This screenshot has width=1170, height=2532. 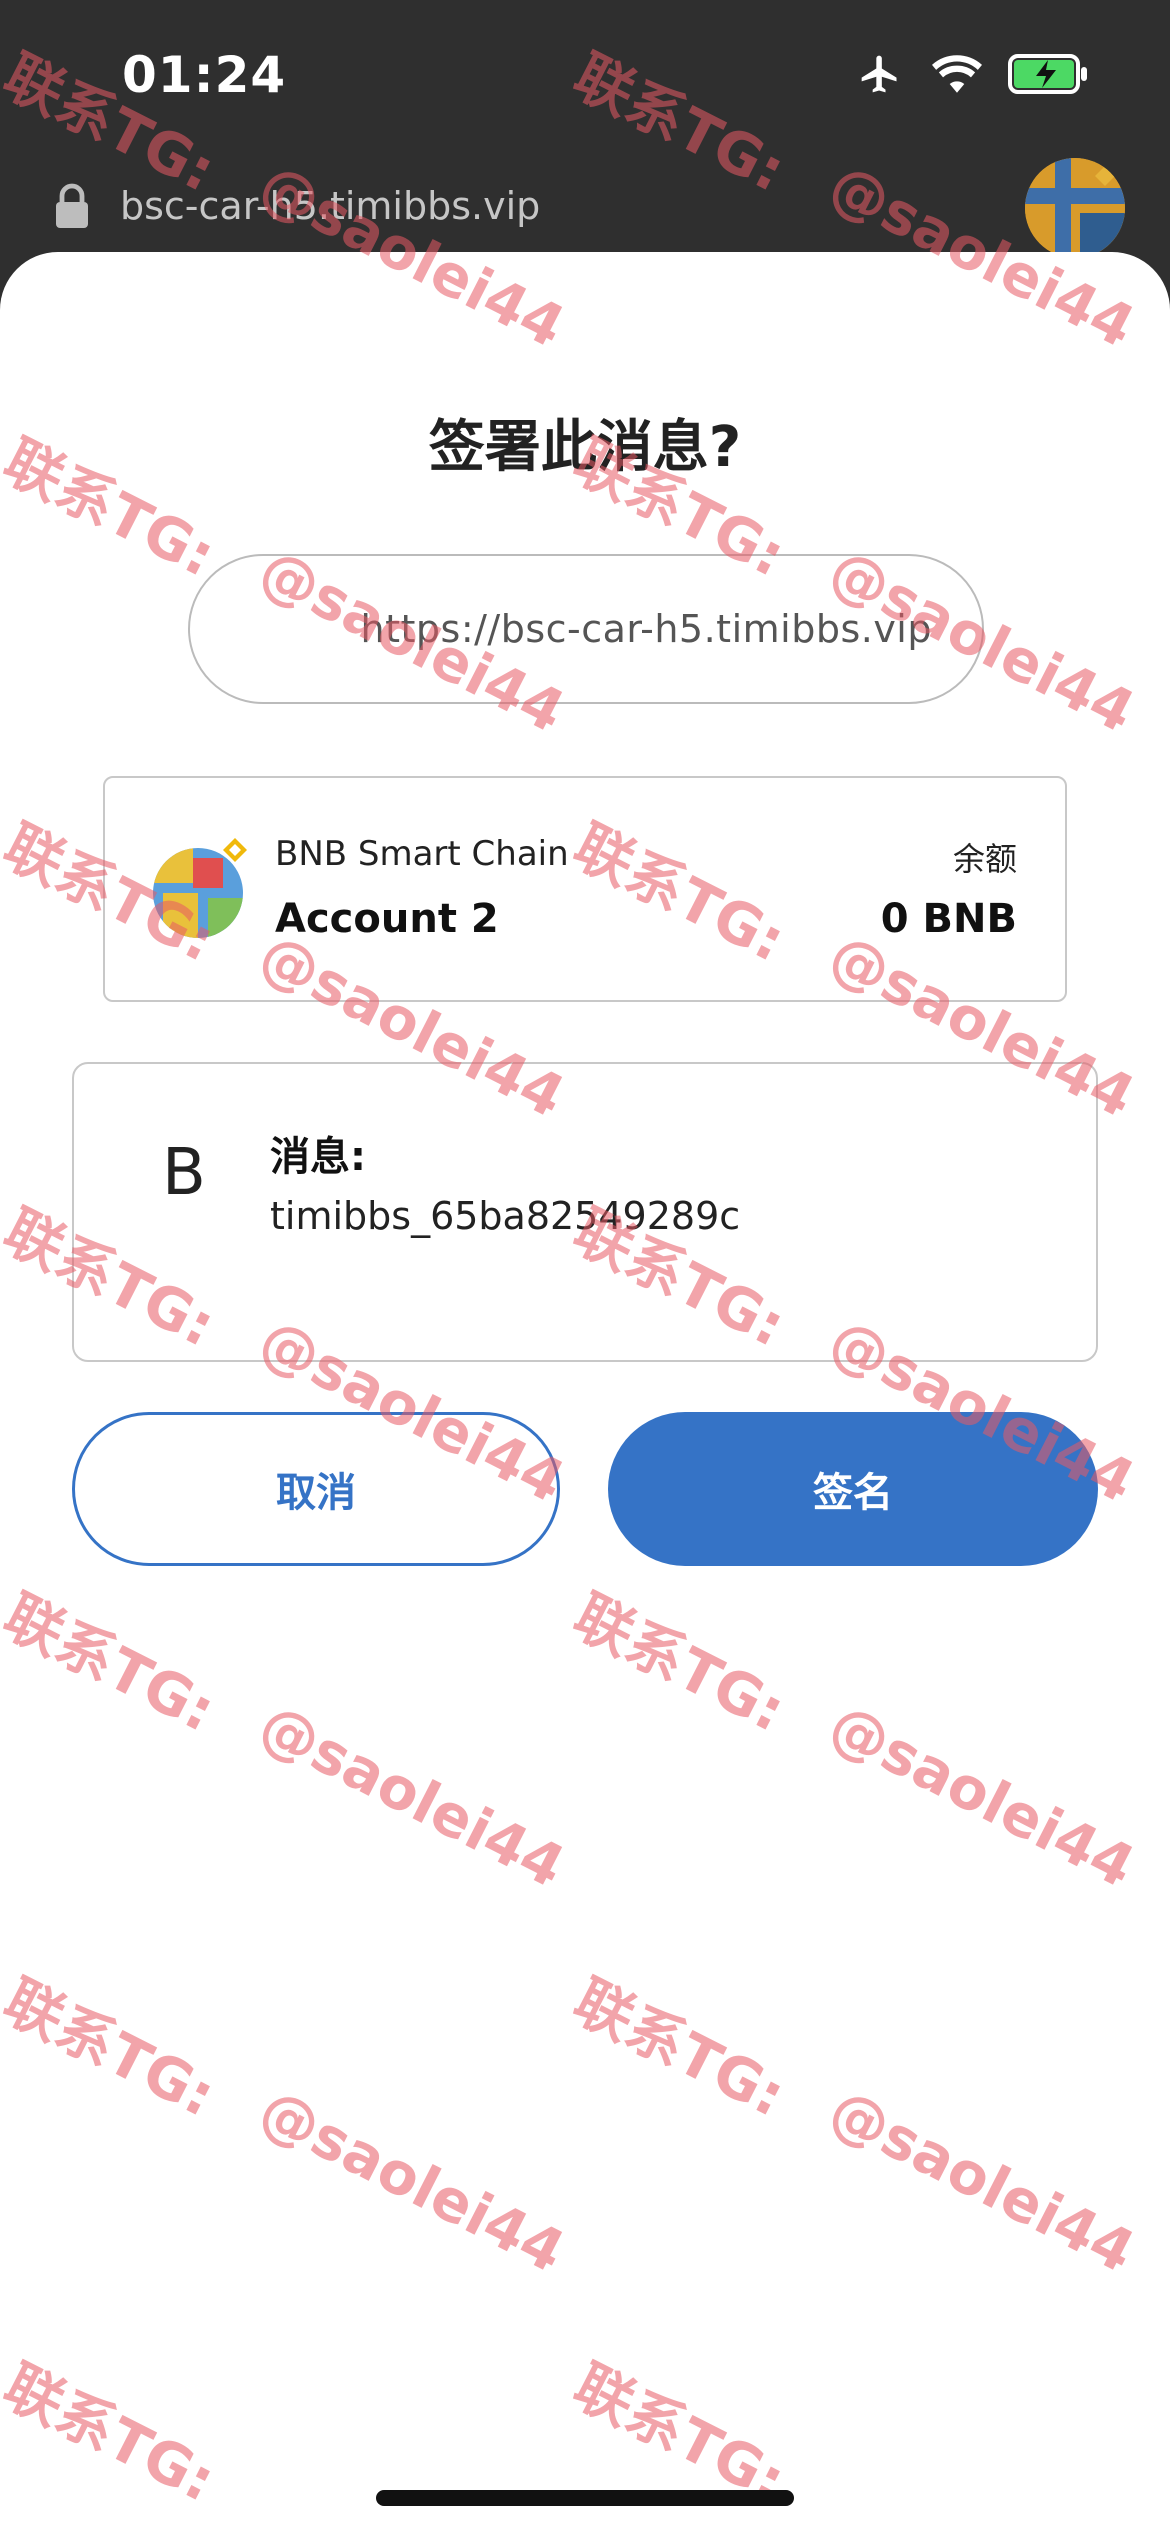 What do you see at coordinates (585, 2498) in the screenshot?
I see `home-indicator` at bounding box center [585, 2498].